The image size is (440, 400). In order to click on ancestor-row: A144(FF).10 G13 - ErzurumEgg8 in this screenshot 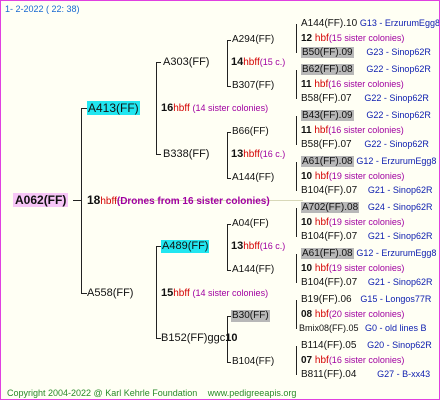, I will do `click(370, 24)`.